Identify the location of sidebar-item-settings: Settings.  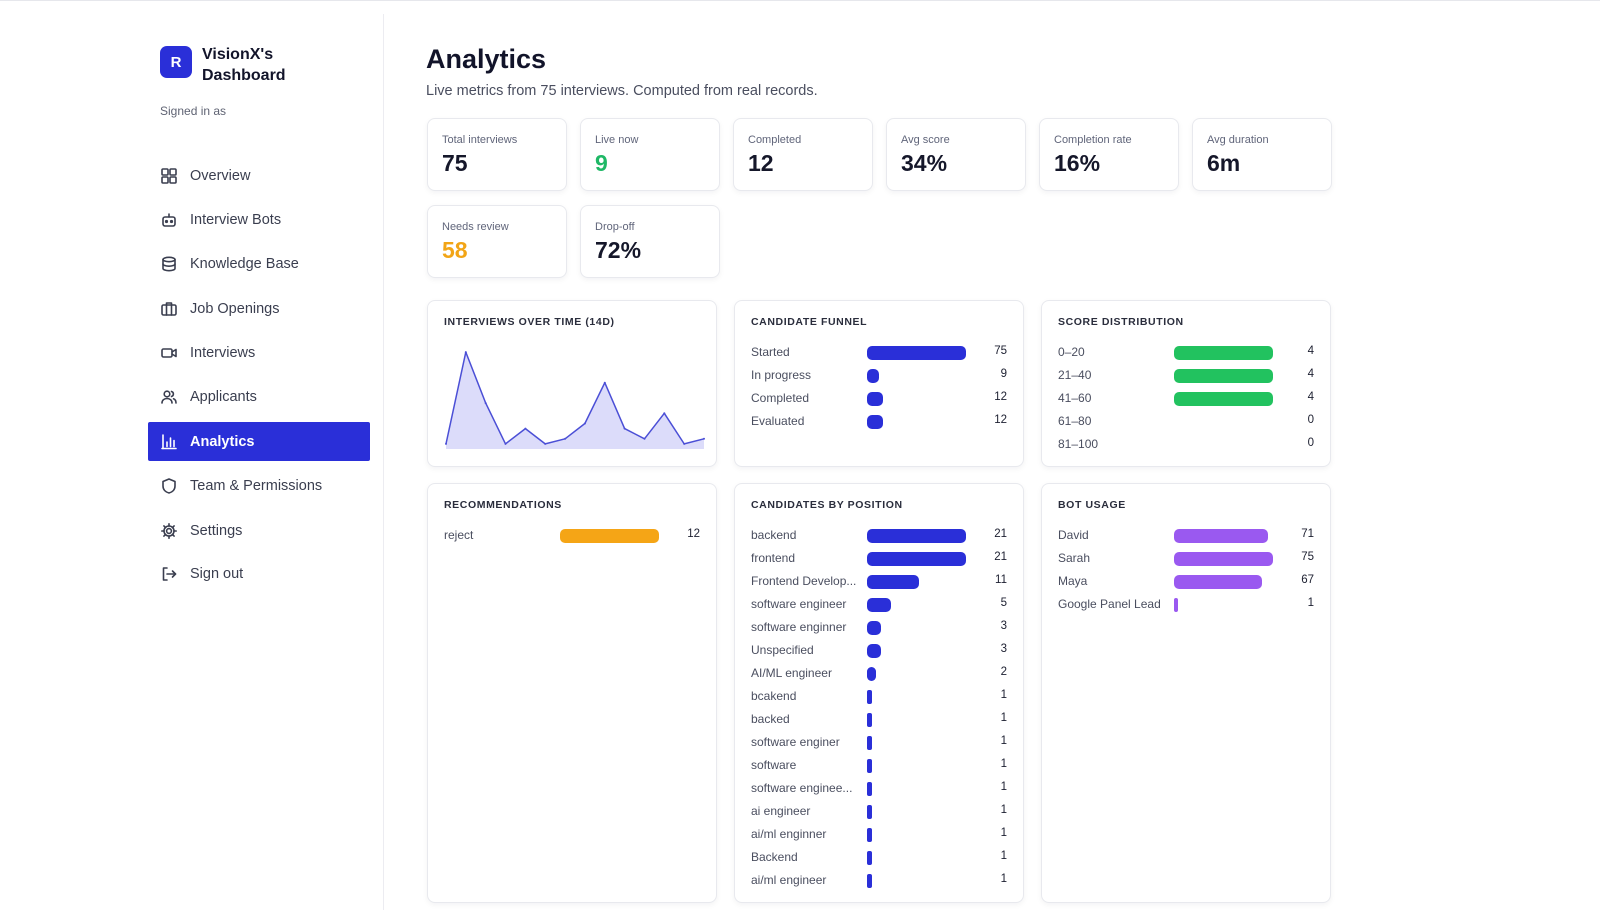
(259, 530).